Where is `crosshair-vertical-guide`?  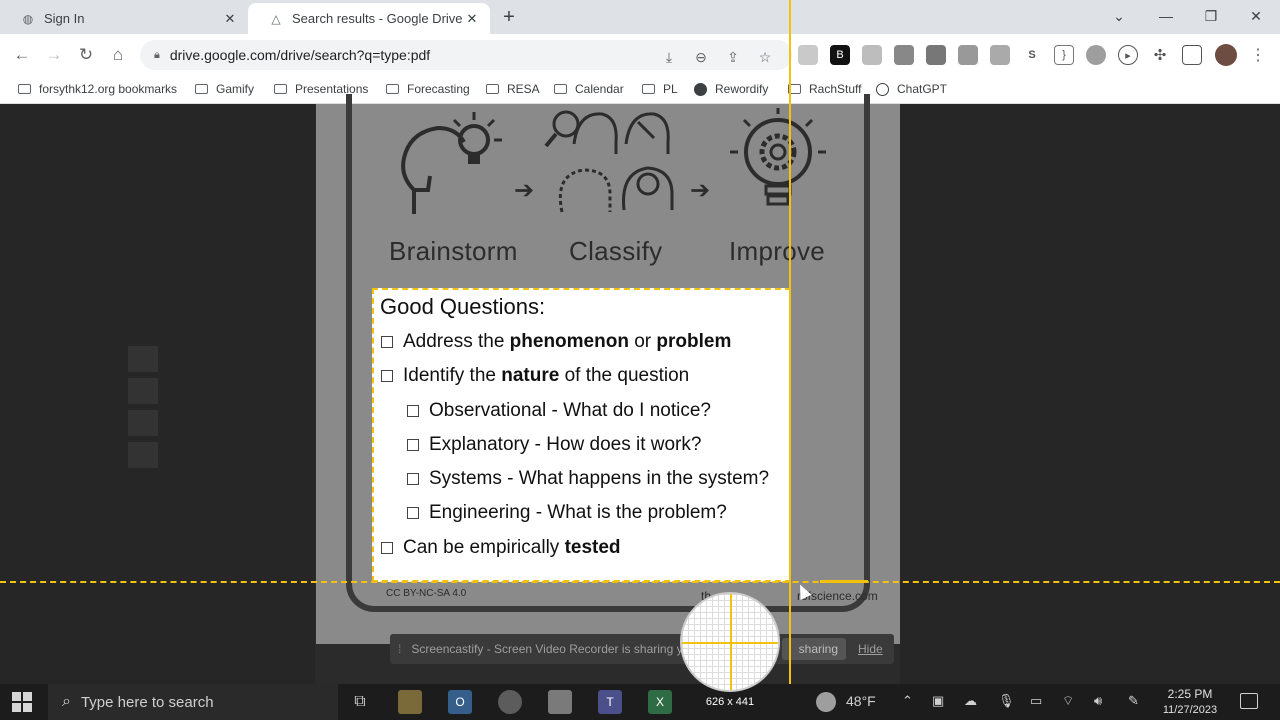
crosshair-vertical-guide is located at coordinates (790, 360).